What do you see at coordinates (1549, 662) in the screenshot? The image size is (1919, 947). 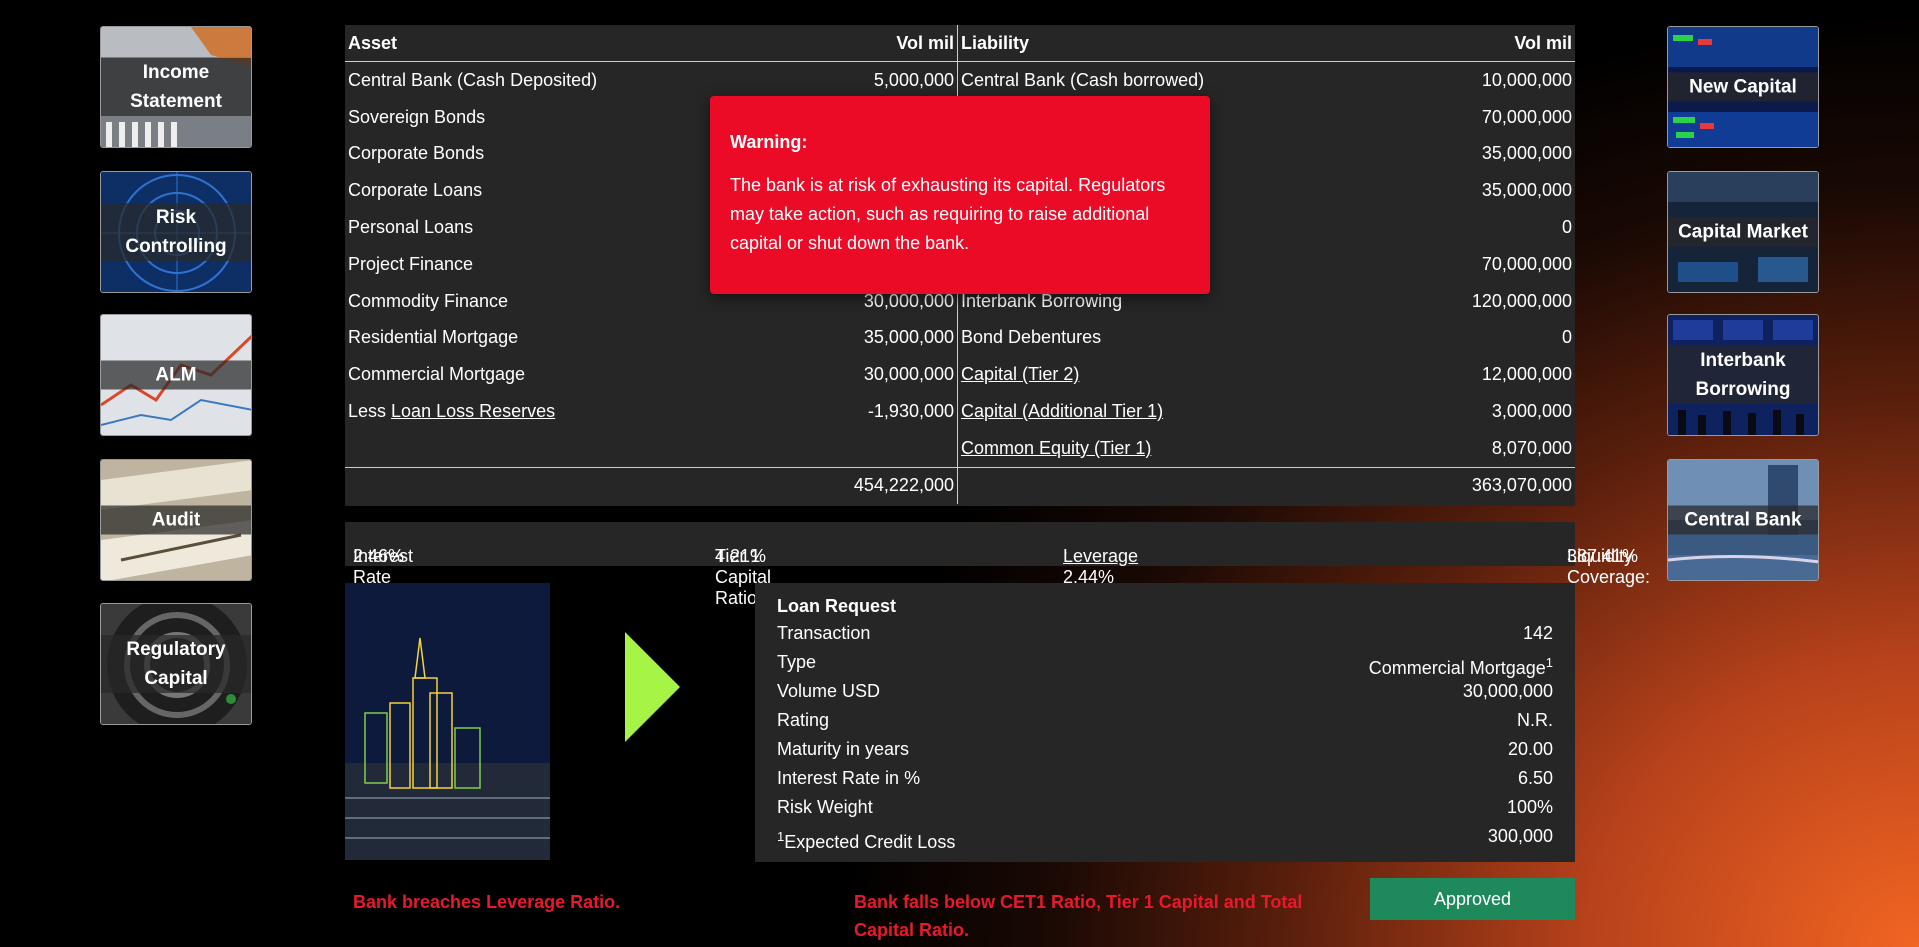 I see `footnote-marker: 1` at bounding box center [1549, 662].